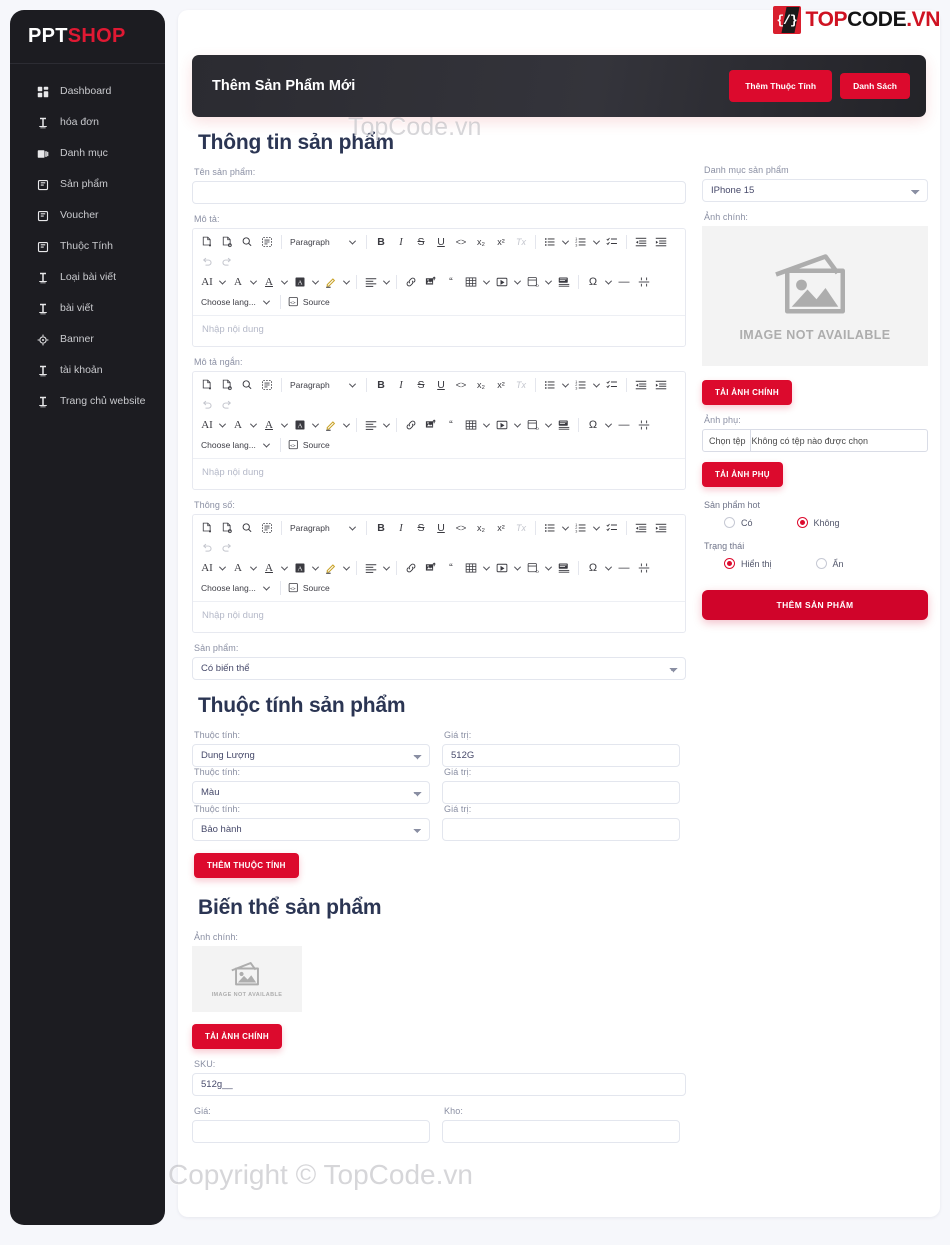  I want to click on paragraph-format-select: Paragraph, so click(324, 242).